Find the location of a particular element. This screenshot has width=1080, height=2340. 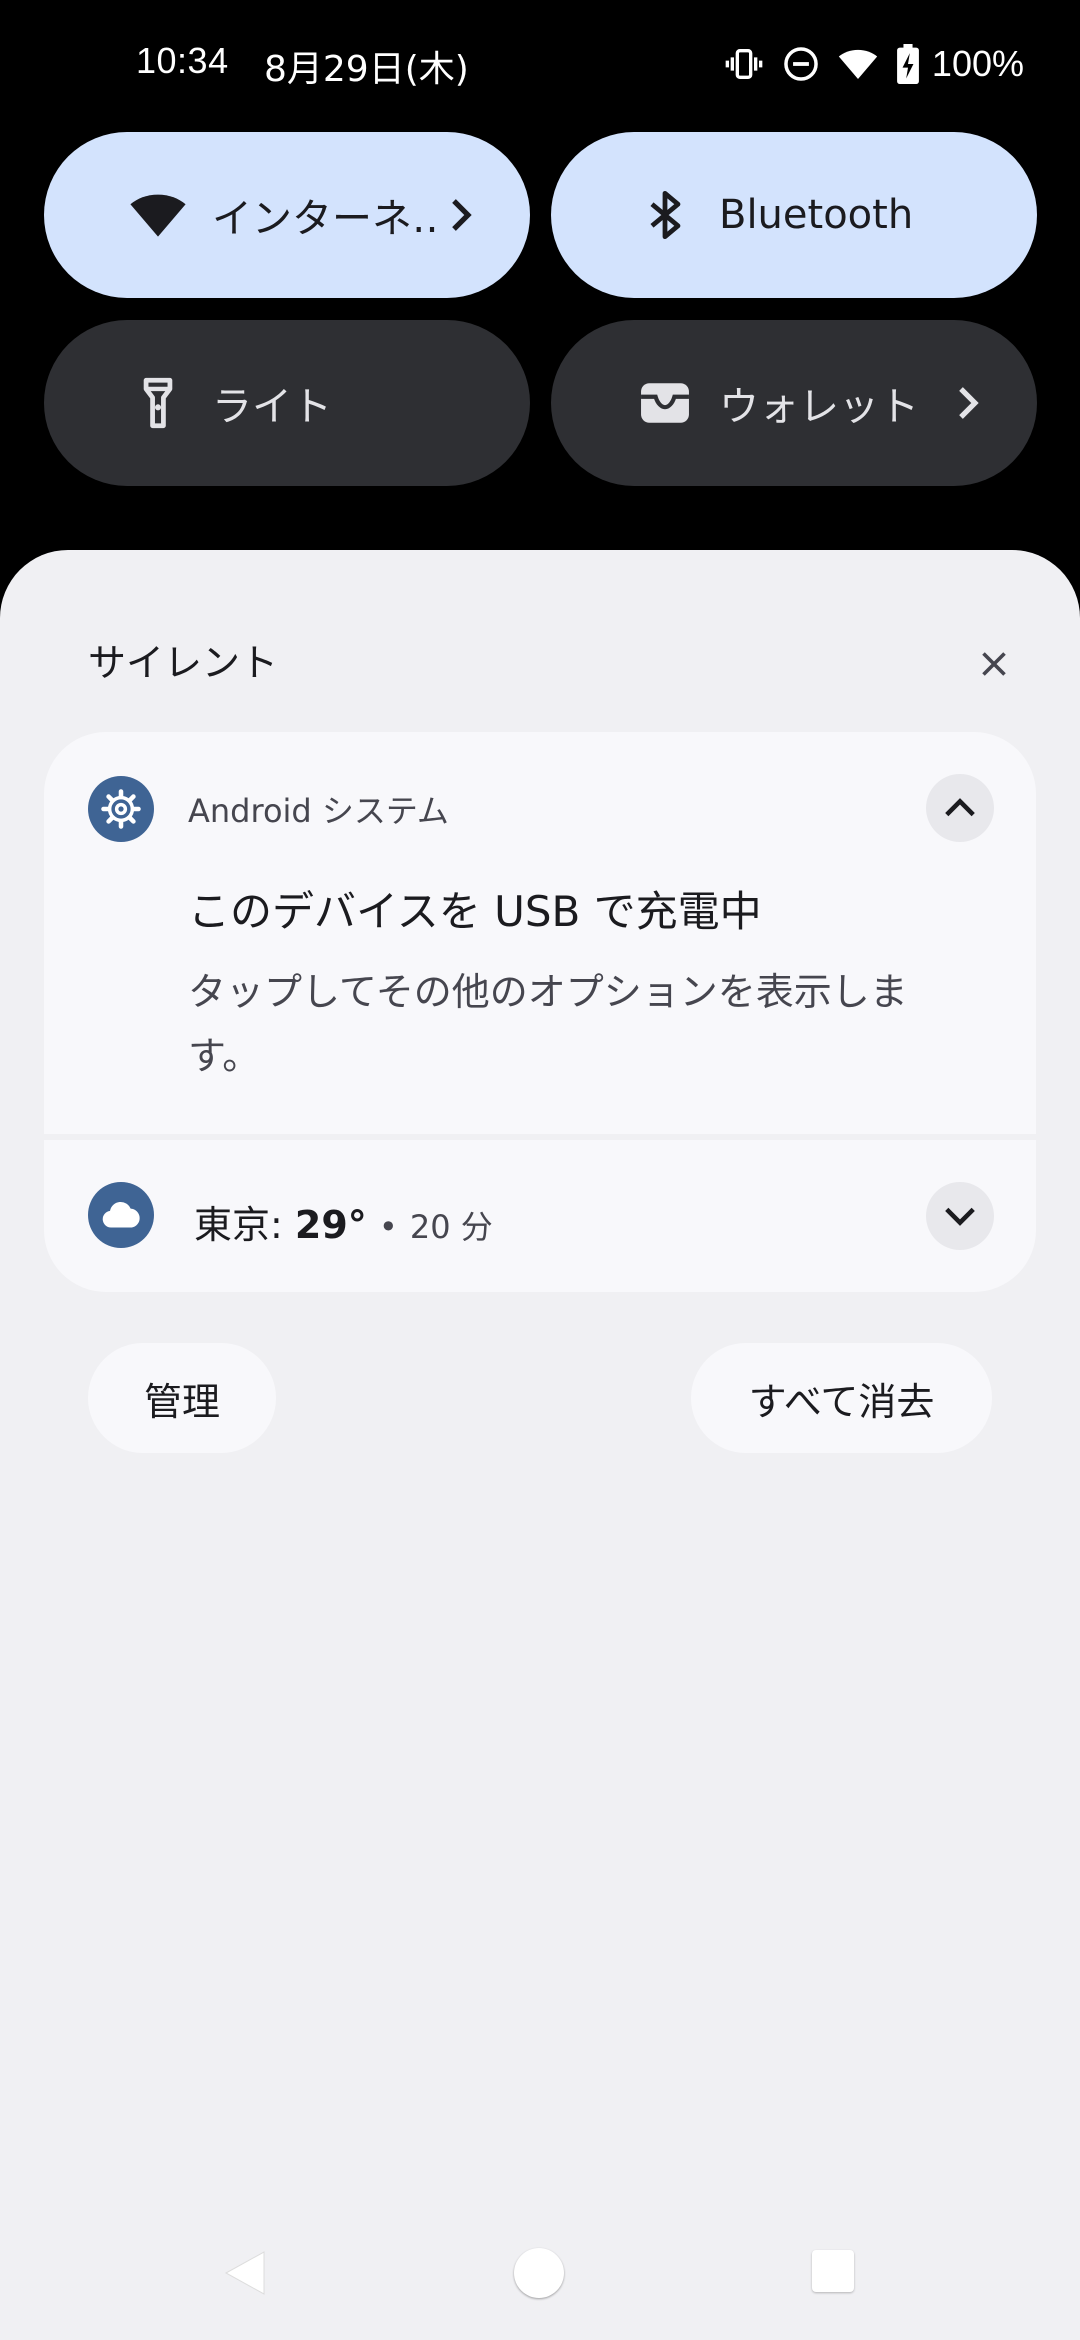

vibrate-icon is located at coordinates (744, 64).